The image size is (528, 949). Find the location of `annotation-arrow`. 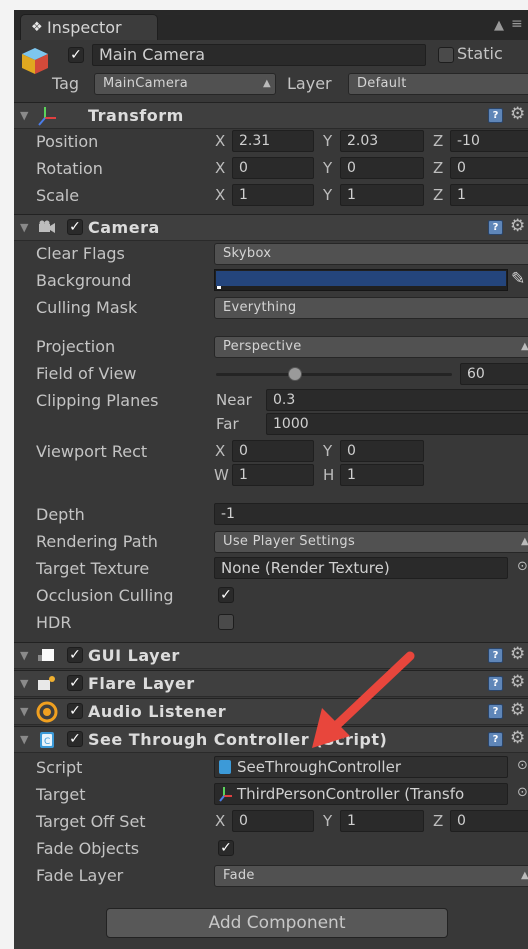

annotation-arrow is located at coordinates (363, 699).